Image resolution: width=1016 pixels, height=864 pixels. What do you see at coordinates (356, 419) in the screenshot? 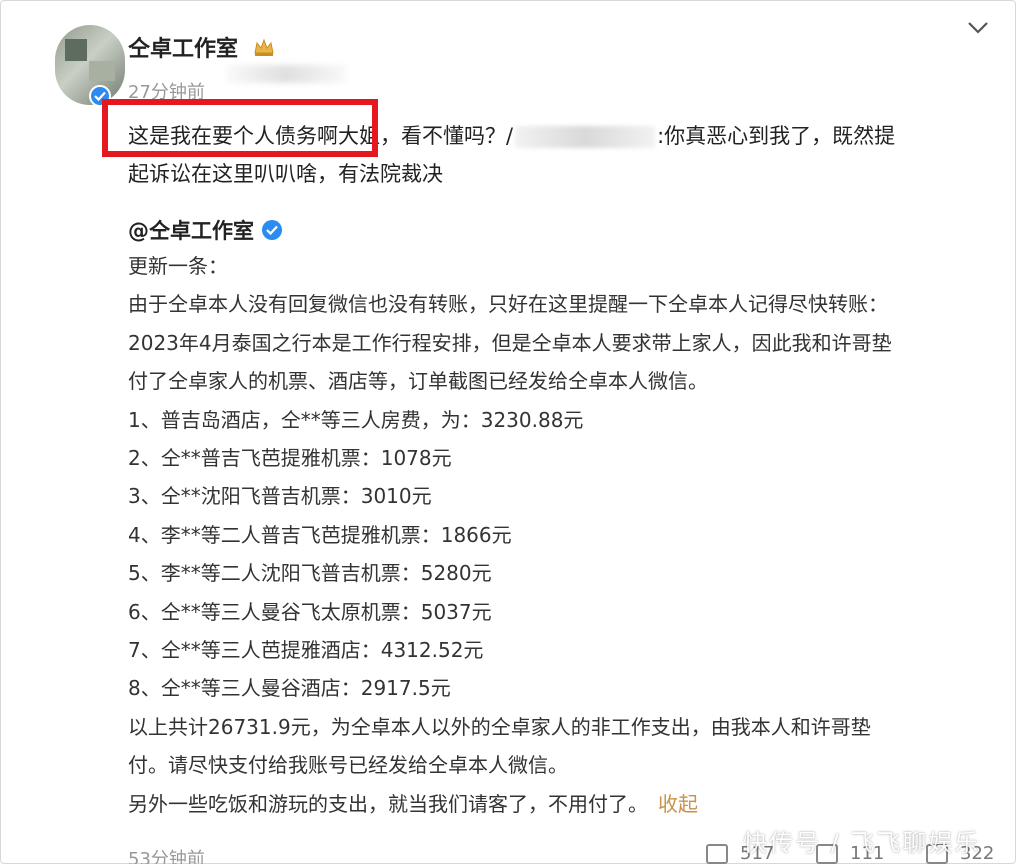
I see `quoted-line: 1、普吉岛酒店，仝**等三人房费，为：3230.88元` at bounding box center [356, 419].